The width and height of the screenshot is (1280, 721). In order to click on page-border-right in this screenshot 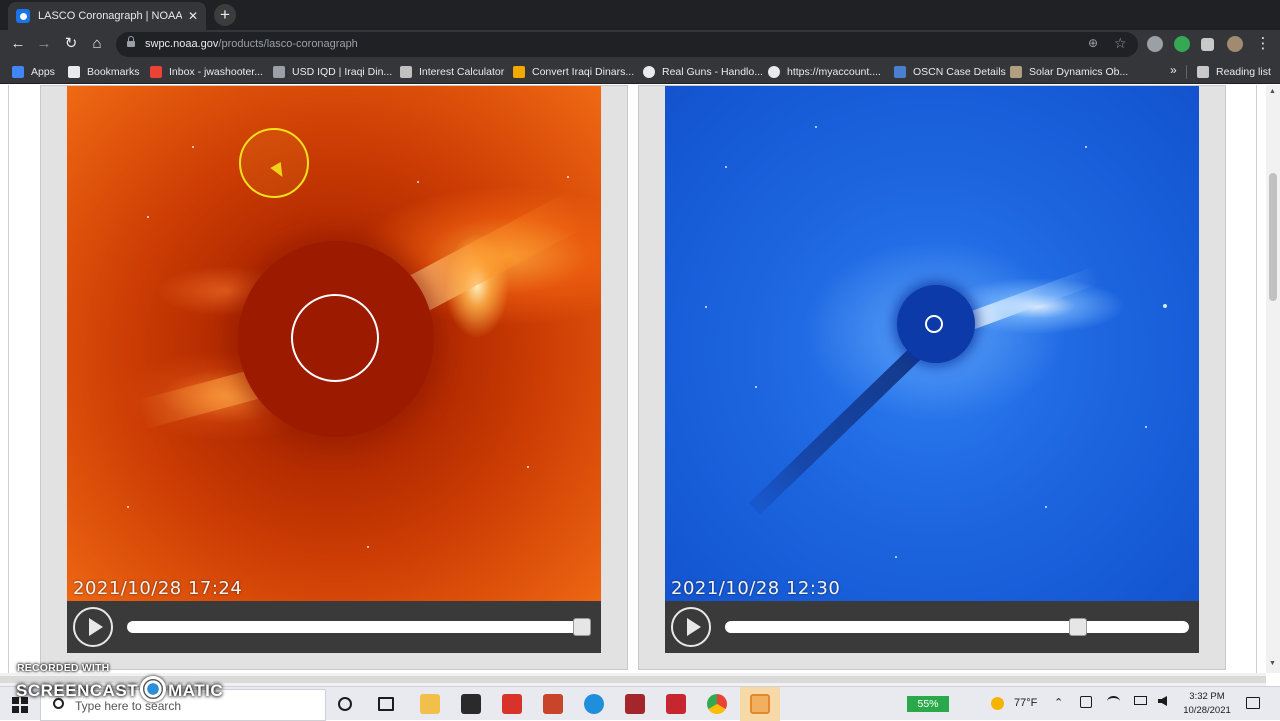, I will do `click(1256, 379)`.